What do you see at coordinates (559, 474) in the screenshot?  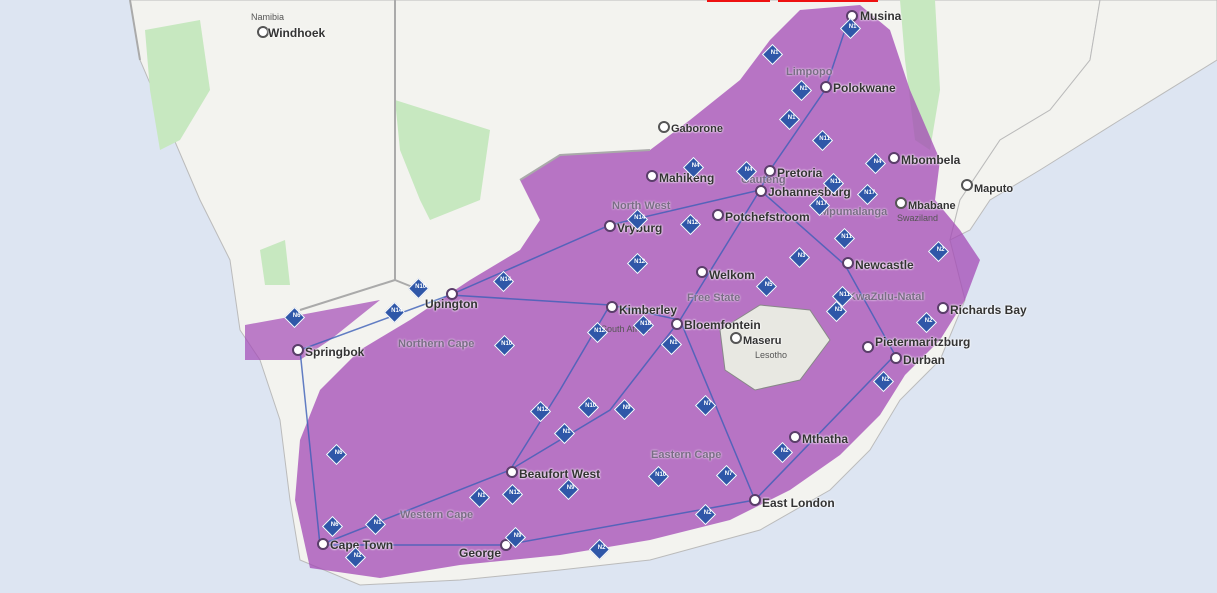 I see `city-label-beaufort-west: Beaufort West` at bounding box center [559, 474].